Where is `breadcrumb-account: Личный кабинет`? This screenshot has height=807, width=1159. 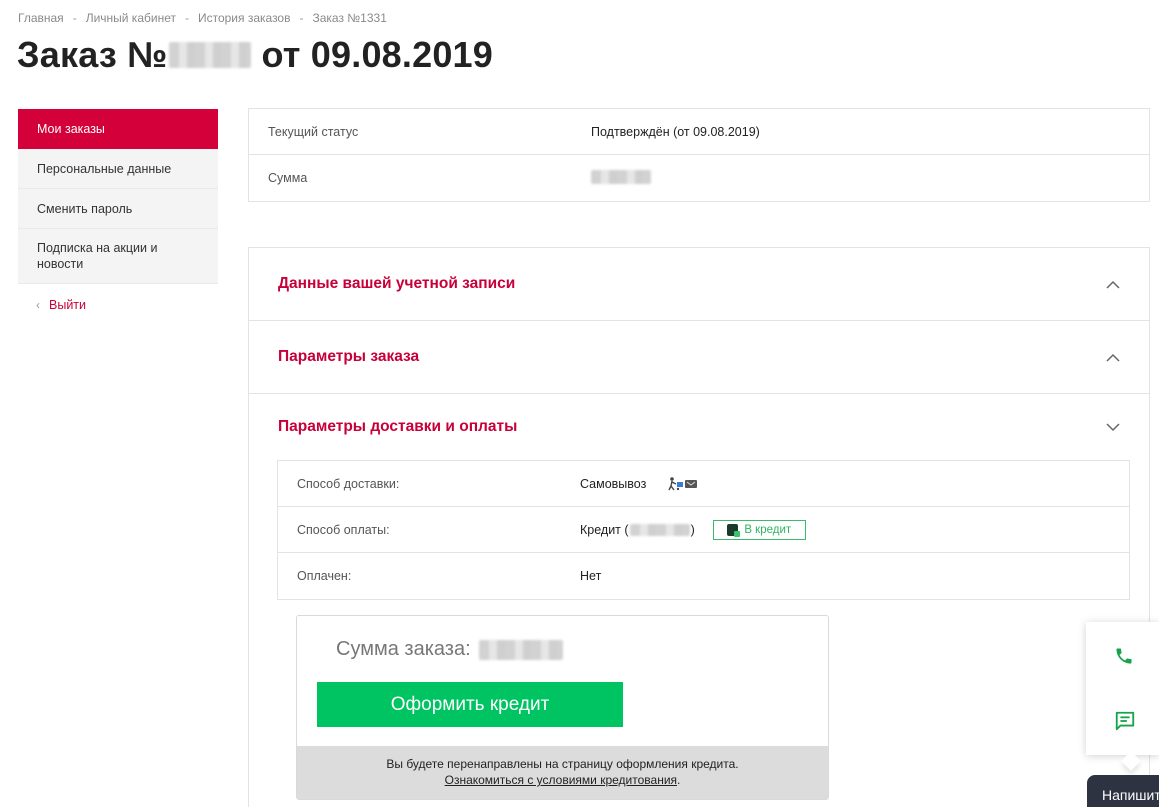 breadcrumb-account: Личный кабинет is located at coordinates (131, 18).